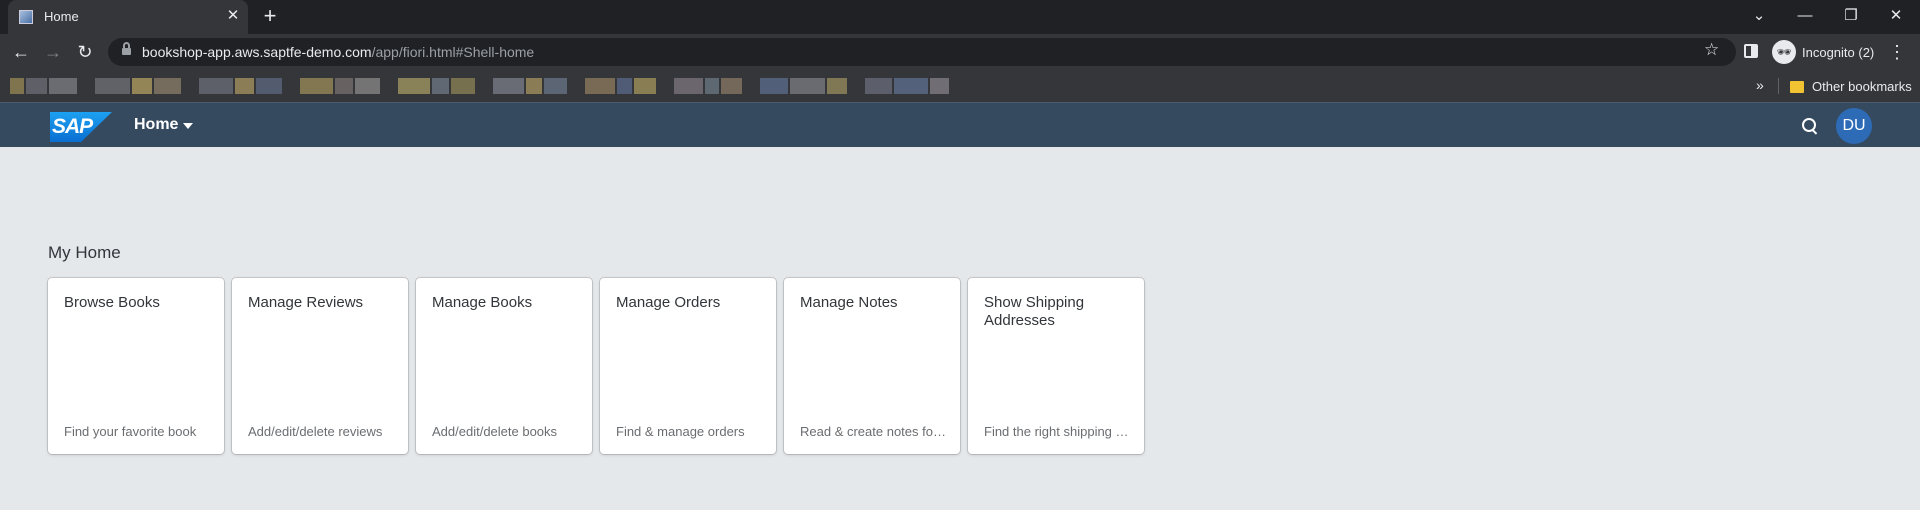 The width and height of the screenshot is (1920, 510). I want to click on tile-title: Manage Orders, so click(668, 302).